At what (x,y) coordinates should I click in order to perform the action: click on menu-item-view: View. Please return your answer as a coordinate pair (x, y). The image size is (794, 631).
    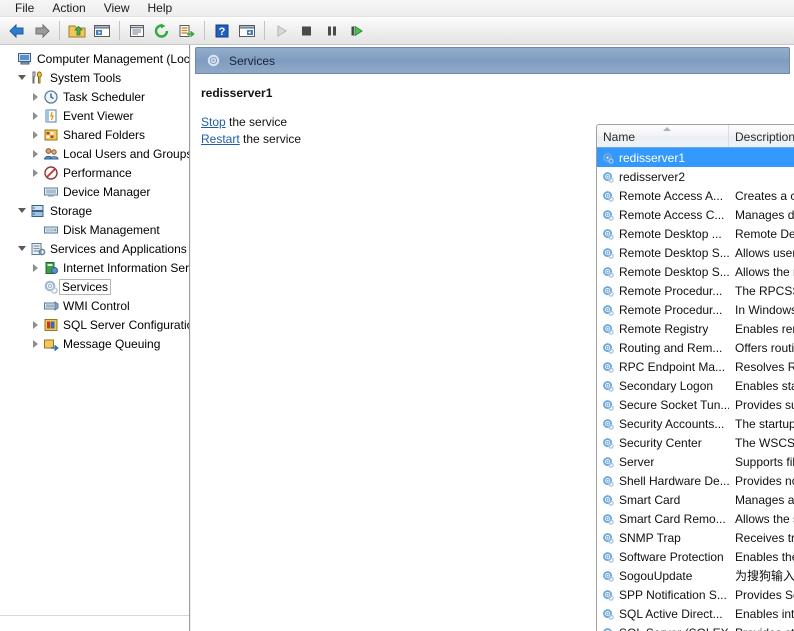
    Looking at the image, I should click on (117, 8).